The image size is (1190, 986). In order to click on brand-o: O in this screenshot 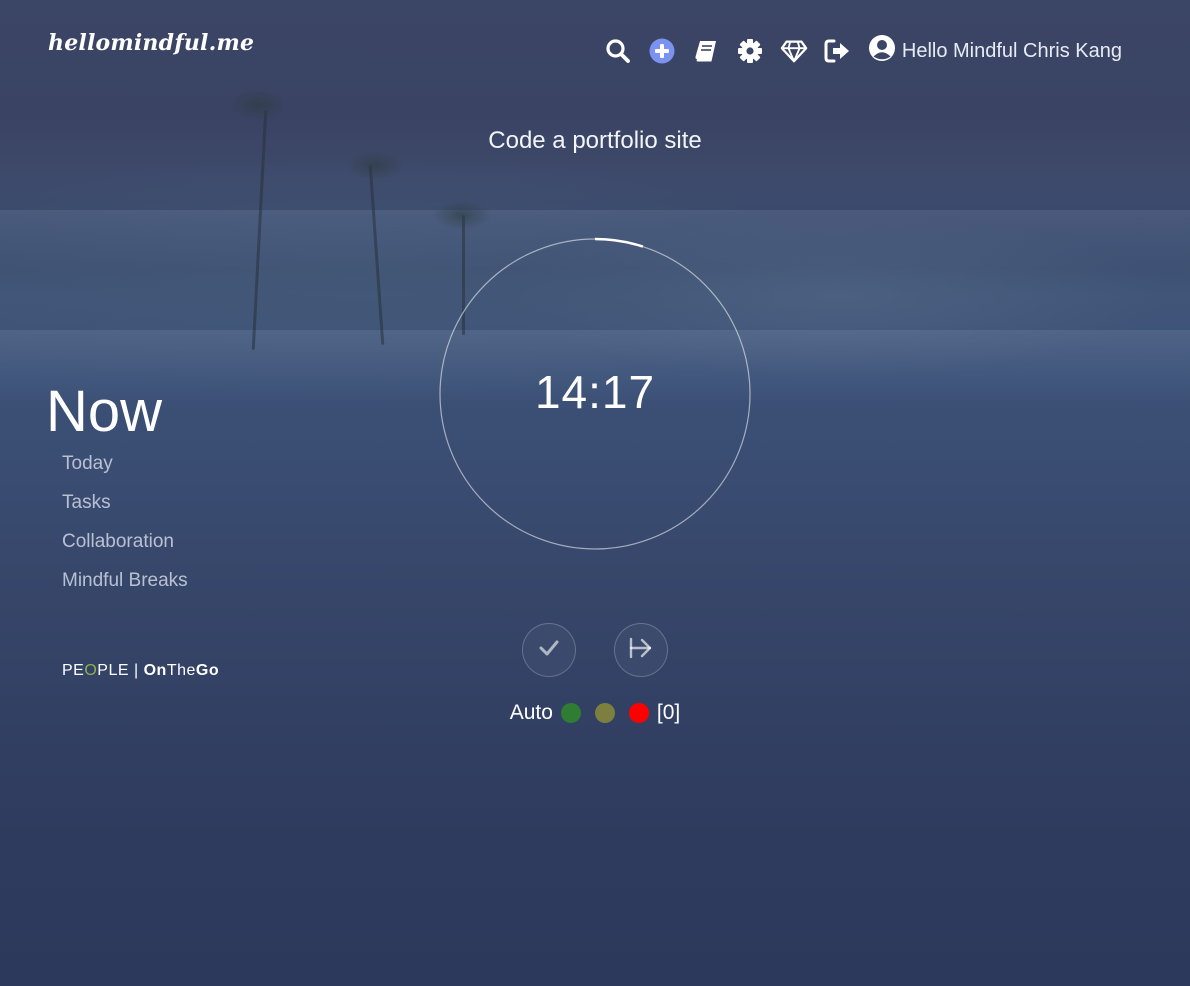, I will do `click(91, 670)`.